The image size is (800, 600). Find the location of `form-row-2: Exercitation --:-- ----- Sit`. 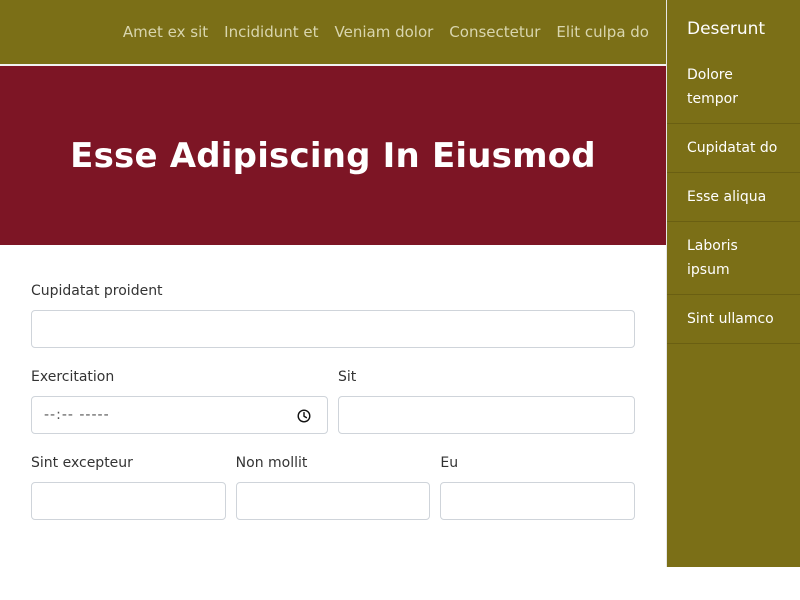

form-row-2: Exercitation --:-- ----- Sit is located at coordinates (333, 400).